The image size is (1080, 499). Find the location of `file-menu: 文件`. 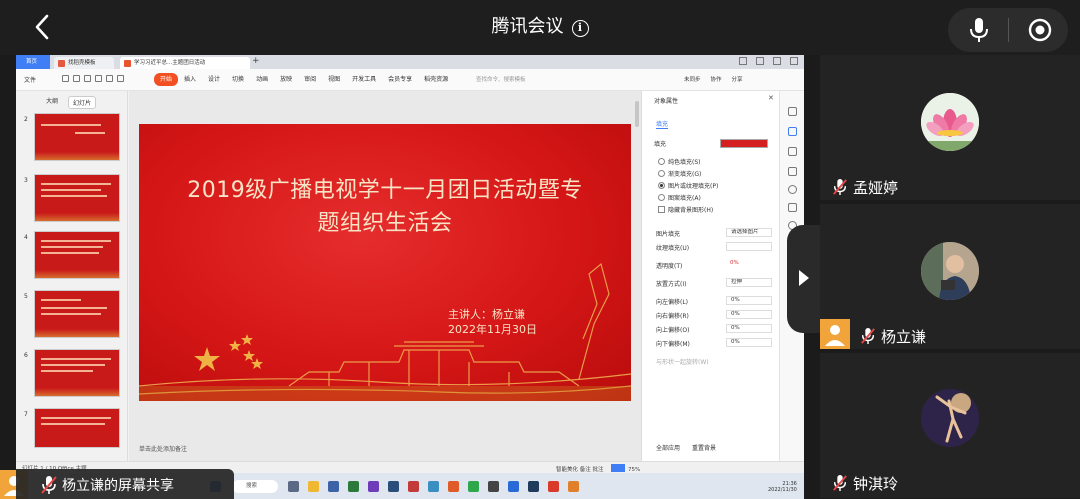

file-menu: 文件 is located at coordinates (30, 79).